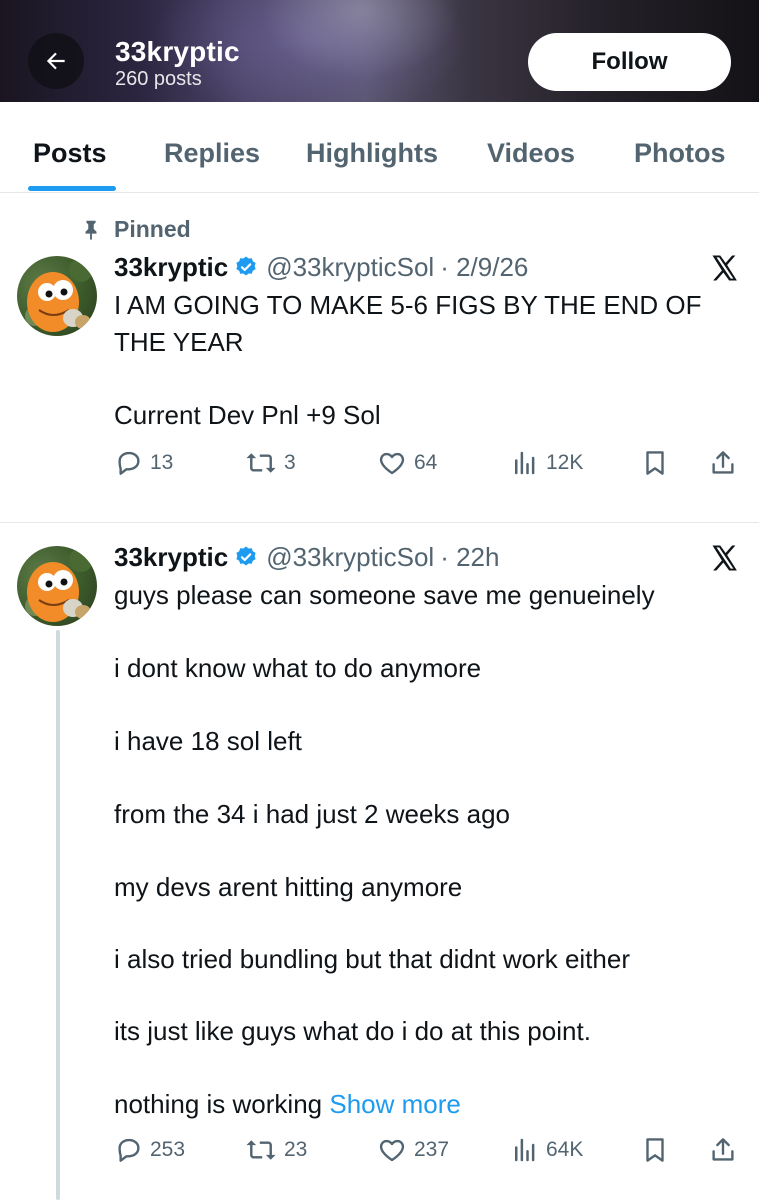 This screenshot has height=1200, width=759. I want to click on posts-count: 260 posts, so click(158, 79).